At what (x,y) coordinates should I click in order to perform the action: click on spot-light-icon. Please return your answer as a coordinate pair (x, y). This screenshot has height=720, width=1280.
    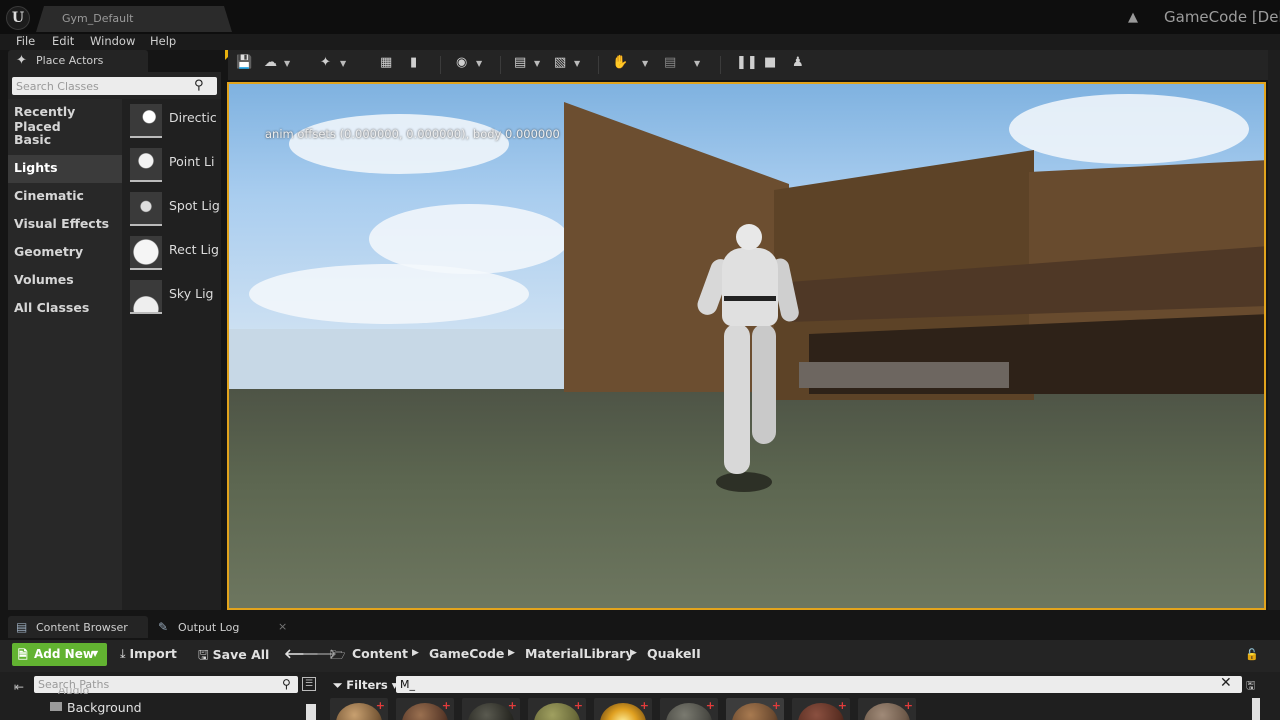
    Looking at the image, I should click on (146, 209).